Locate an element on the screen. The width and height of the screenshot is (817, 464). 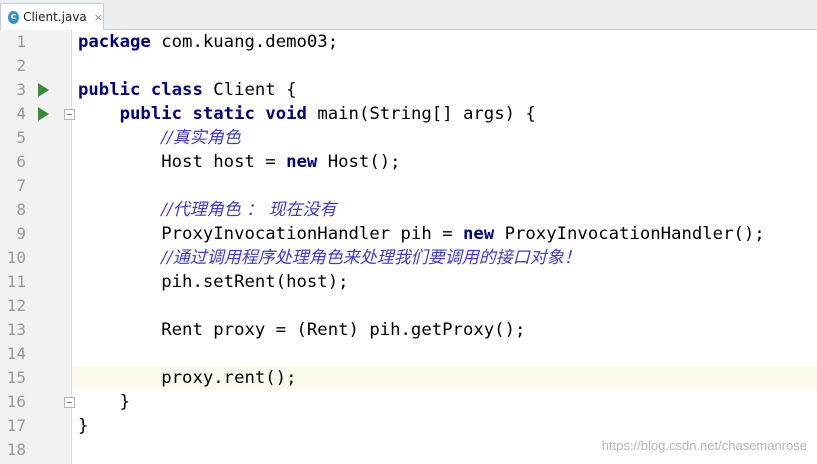
code-keyword: static is located at coordinates (223, 114).